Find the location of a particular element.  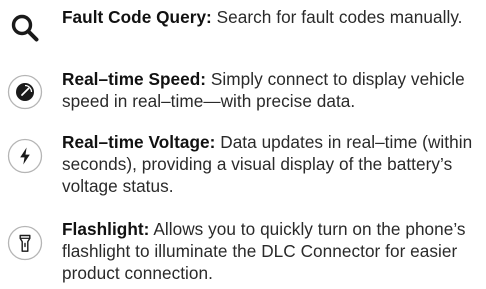

feature-title: Flashlight: is located at coordinates (106, 229).